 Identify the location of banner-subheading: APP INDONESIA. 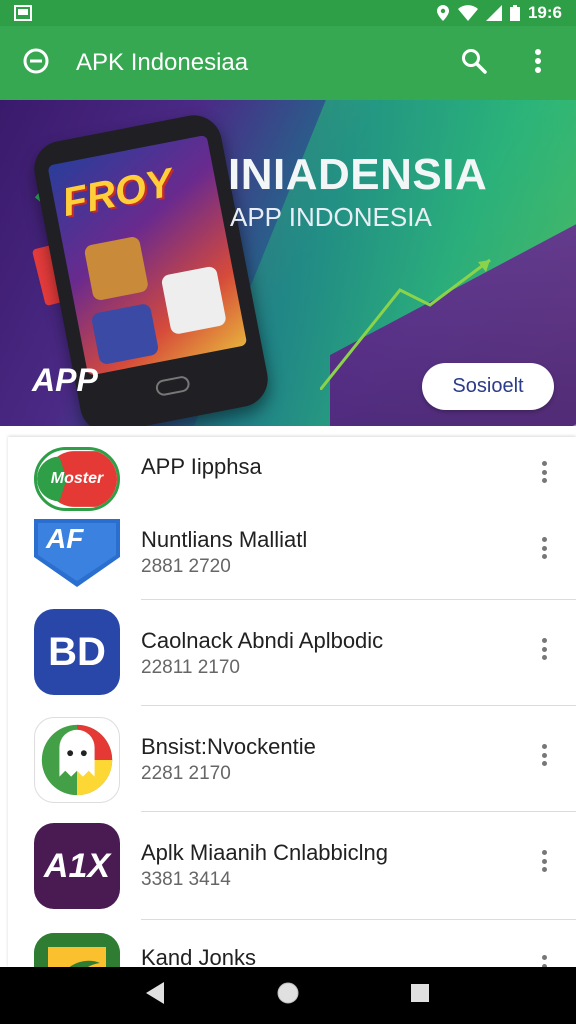
(331, 217).